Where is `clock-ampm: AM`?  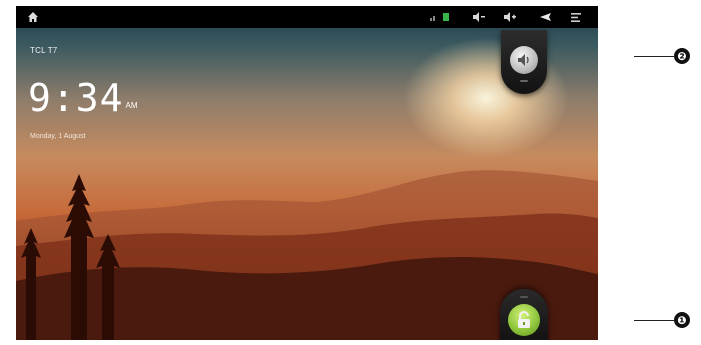
clock-ampm: AM is located at coordinates (131, 105).